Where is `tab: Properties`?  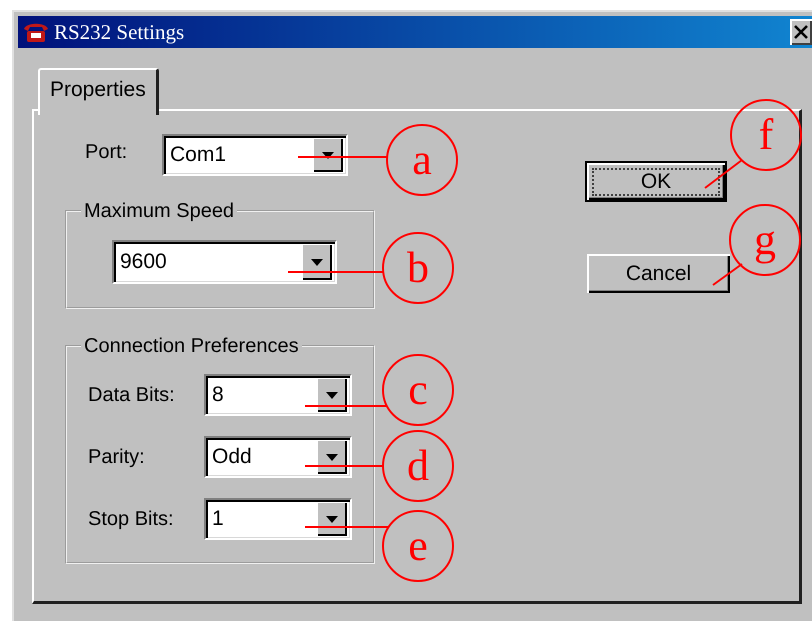
tab: Properties is located at coordinates (98, 91).